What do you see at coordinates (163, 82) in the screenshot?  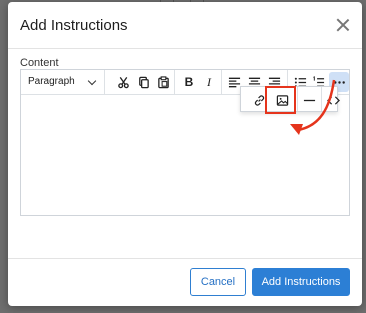 I see `paste-icon` at bounding box center [163, 82].